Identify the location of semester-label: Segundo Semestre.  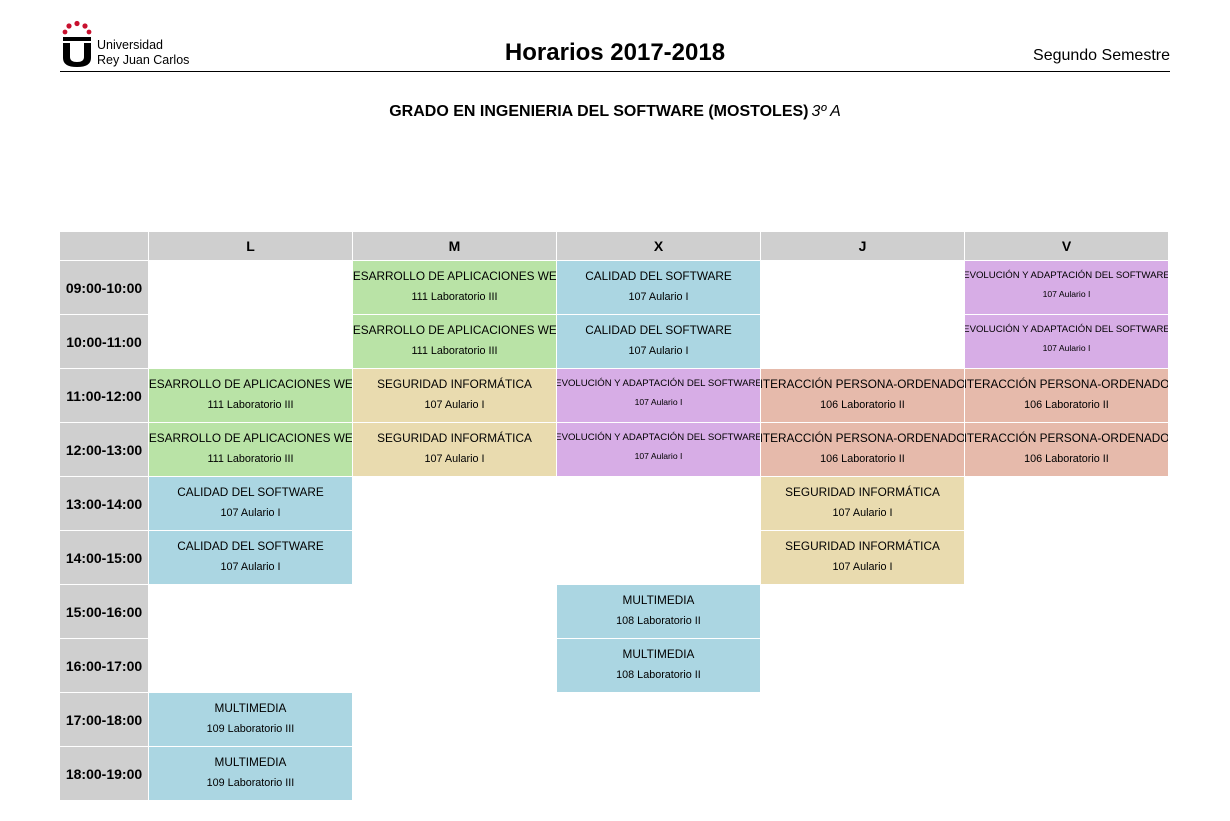
(1101, 55).